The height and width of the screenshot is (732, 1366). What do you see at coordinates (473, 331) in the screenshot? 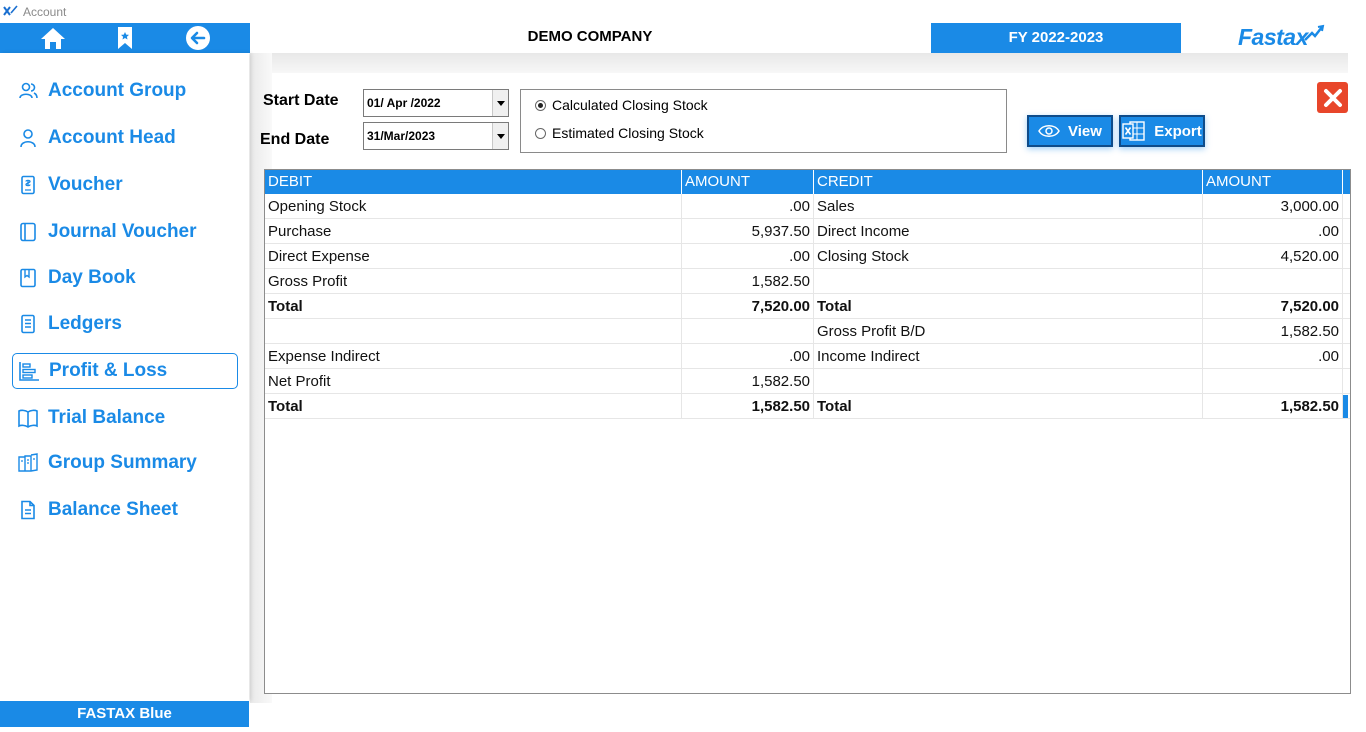
I see `cell-debit` at bounding box center [473, 331].